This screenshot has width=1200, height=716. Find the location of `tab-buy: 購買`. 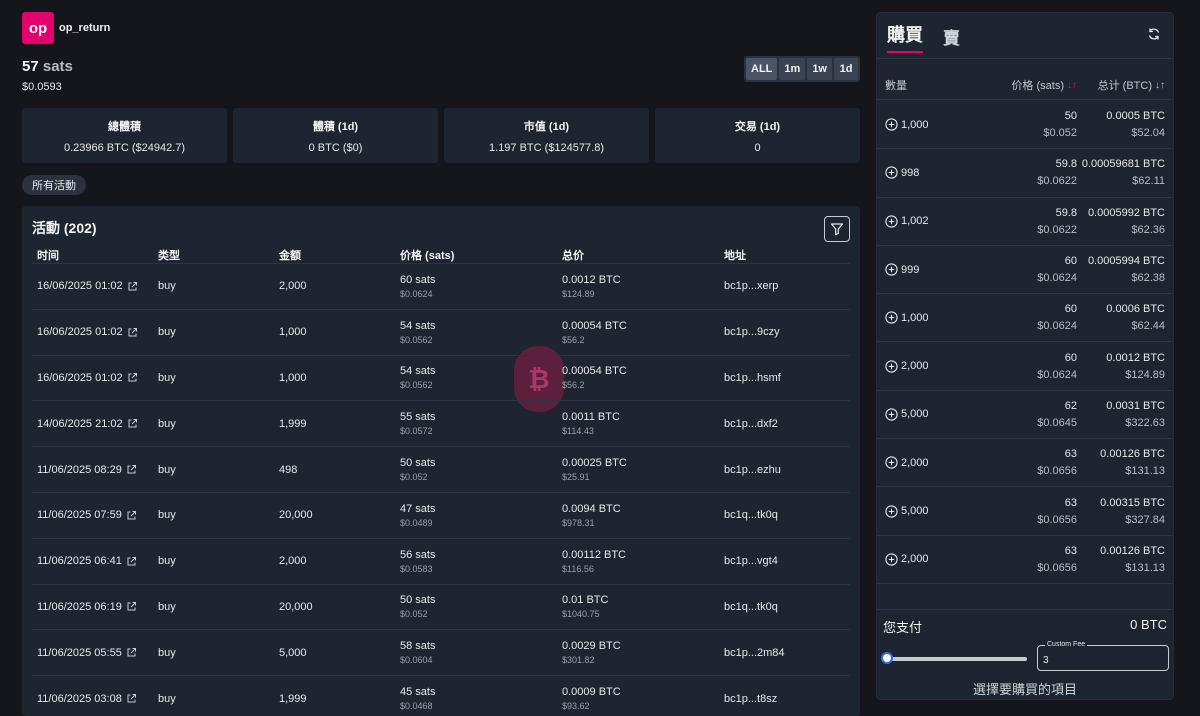

tab-buy: 購買 is located at coordinates (905, 37).